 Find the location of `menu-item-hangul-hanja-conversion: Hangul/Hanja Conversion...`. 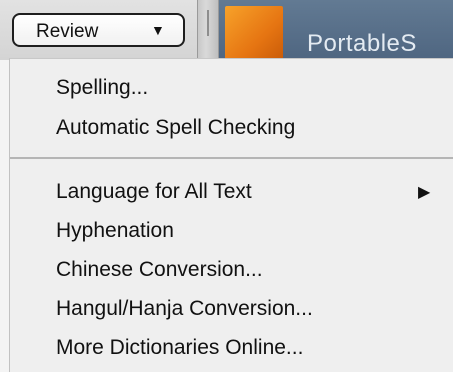

menu-item-hangul-hanja-conversion: Hangul/Hanja Conversion... is located at coordinates (246, 309).